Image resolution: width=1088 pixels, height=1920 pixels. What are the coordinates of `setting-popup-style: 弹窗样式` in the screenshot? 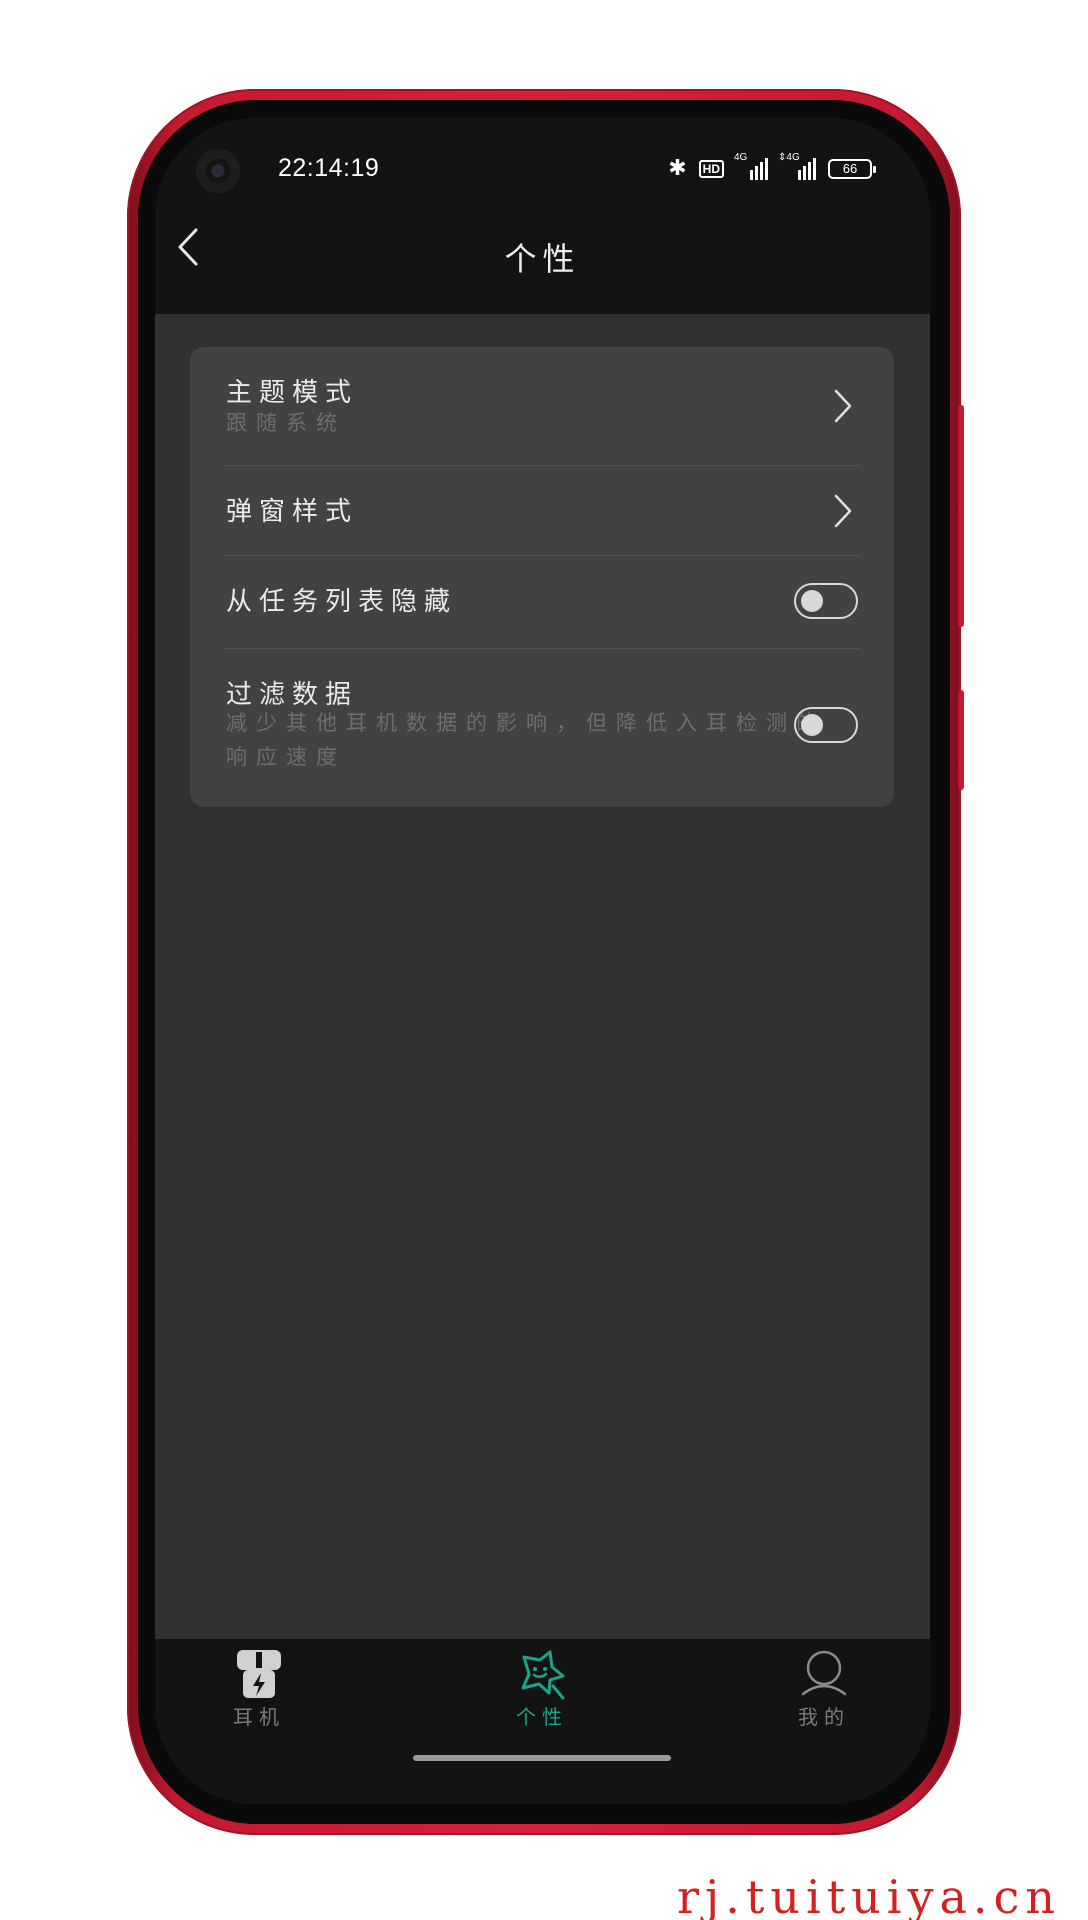 It's located at (542, 511).